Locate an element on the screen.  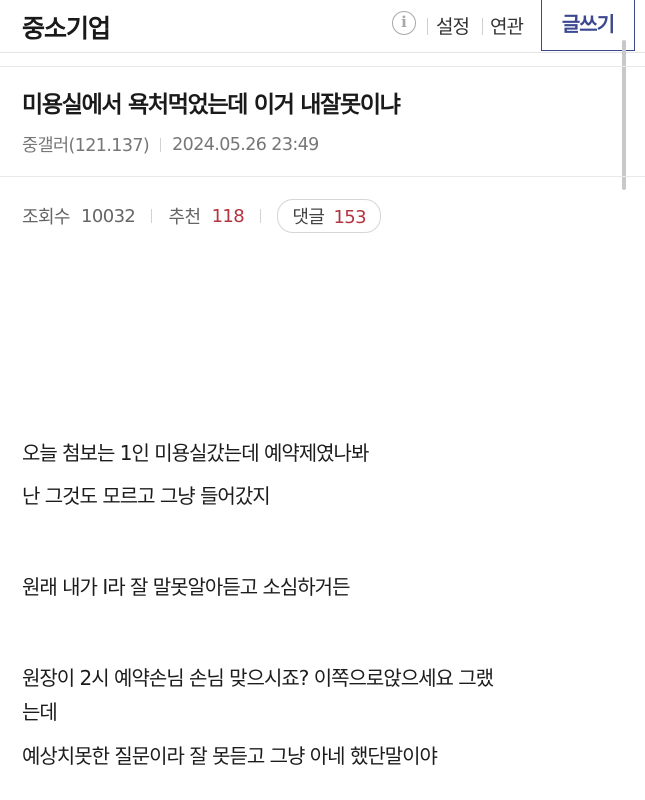
body-line: 원래 내가 I라 잘 말못알아듣고 소심하거든 is located at coordinates (186, 587).